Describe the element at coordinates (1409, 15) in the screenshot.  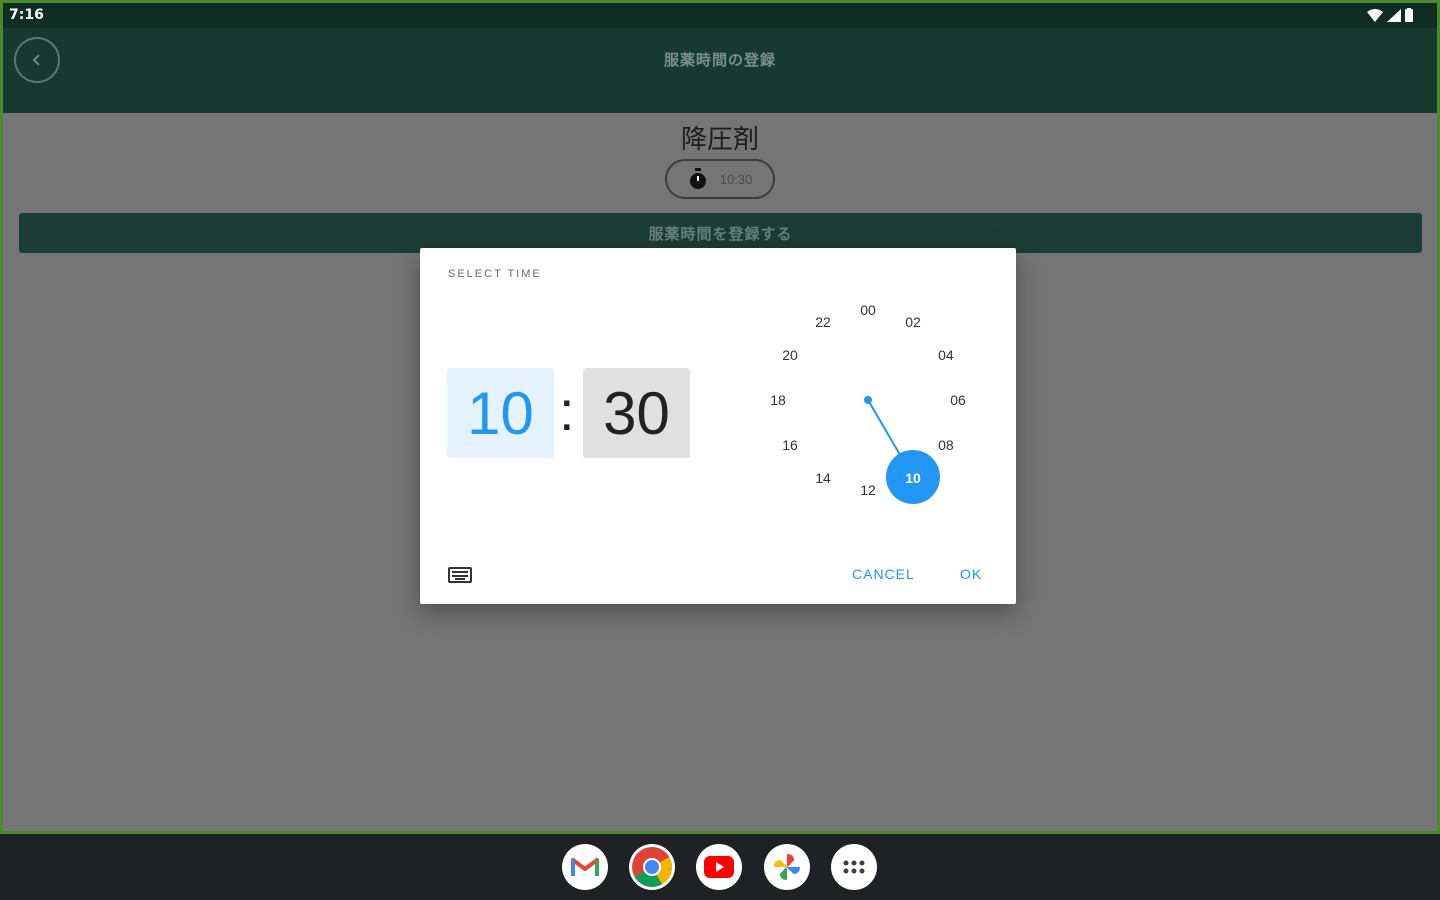
I see `battery-icon` at that location.